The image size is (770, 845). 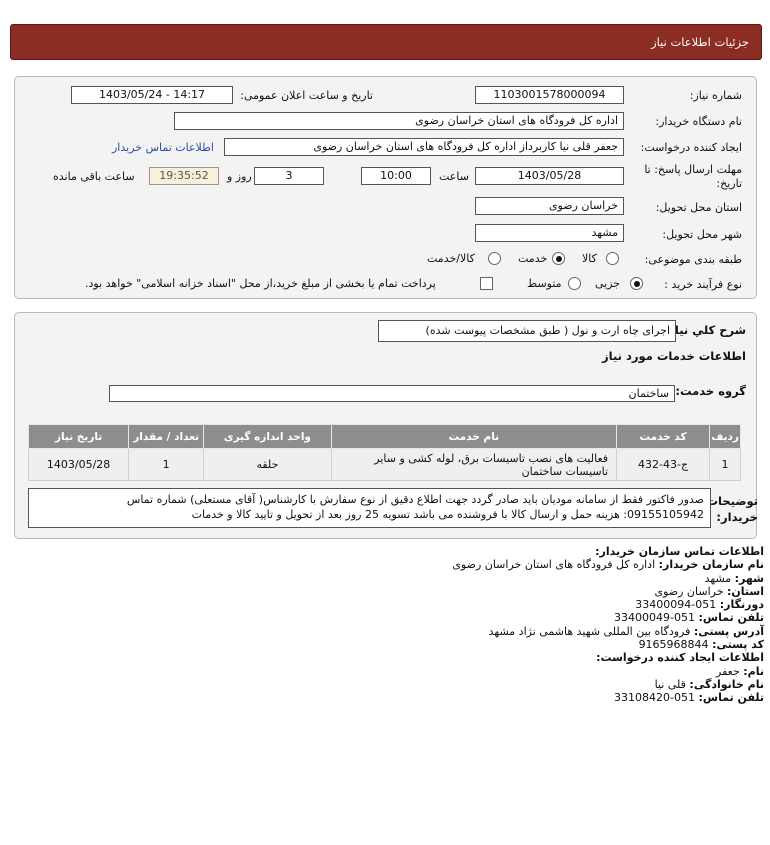 I want to click on category-radio-goods-service, so click(x=494, y=258).